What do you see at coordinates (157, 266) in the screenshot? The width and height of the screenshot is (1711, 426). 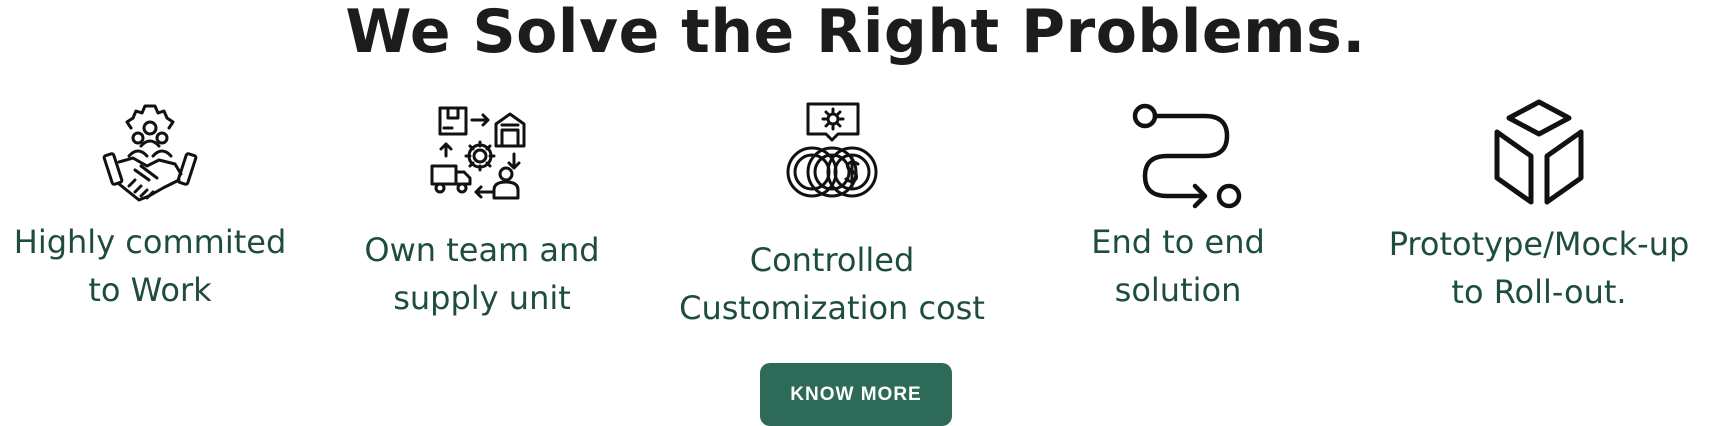 I see `feature-label-commitment: Highly commited to Work` at bounding box center [157, 266].